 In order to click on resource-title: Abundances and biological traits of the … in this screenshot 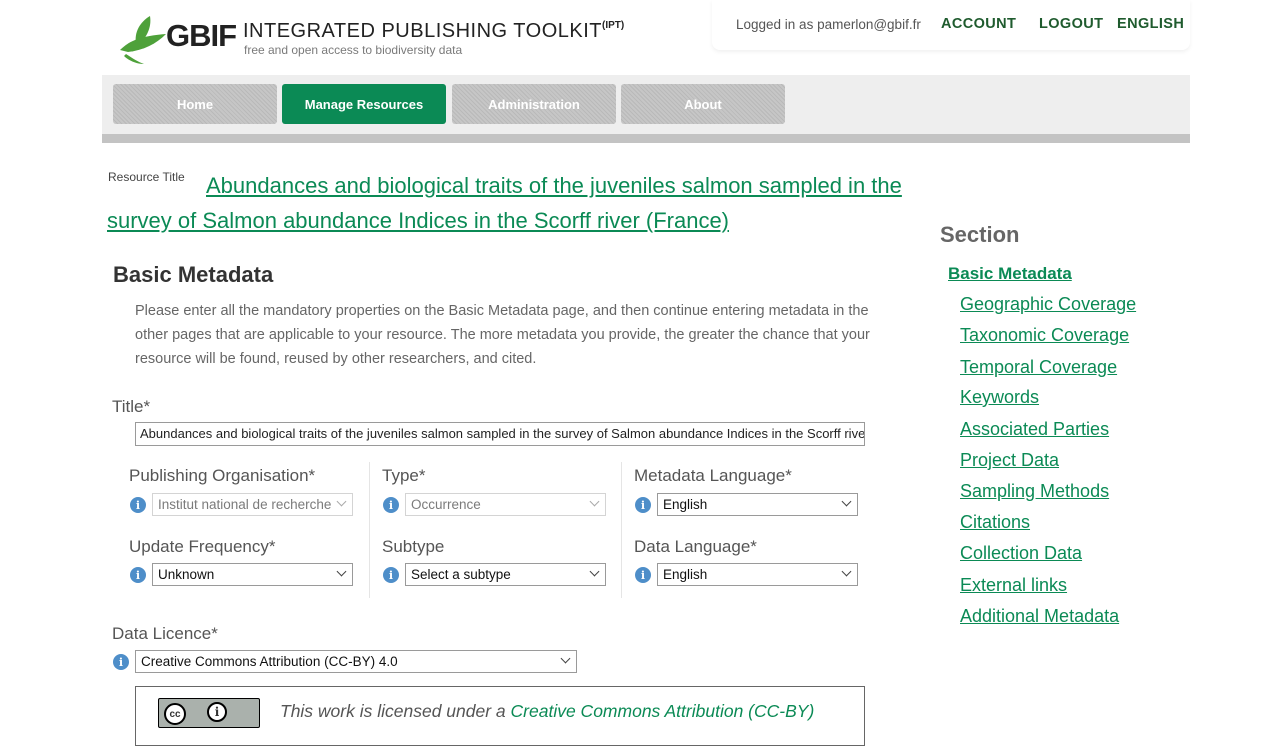, I will do `click(517, 203)`.